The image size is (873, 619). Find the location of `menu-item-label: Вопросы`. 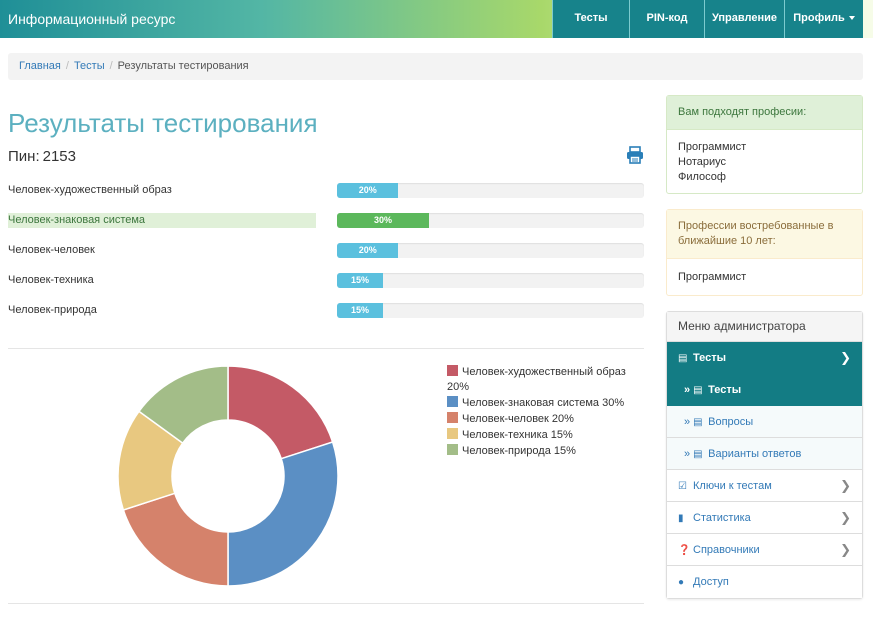

menu-item-label: Вопросы is located at coordinates (731, 422).